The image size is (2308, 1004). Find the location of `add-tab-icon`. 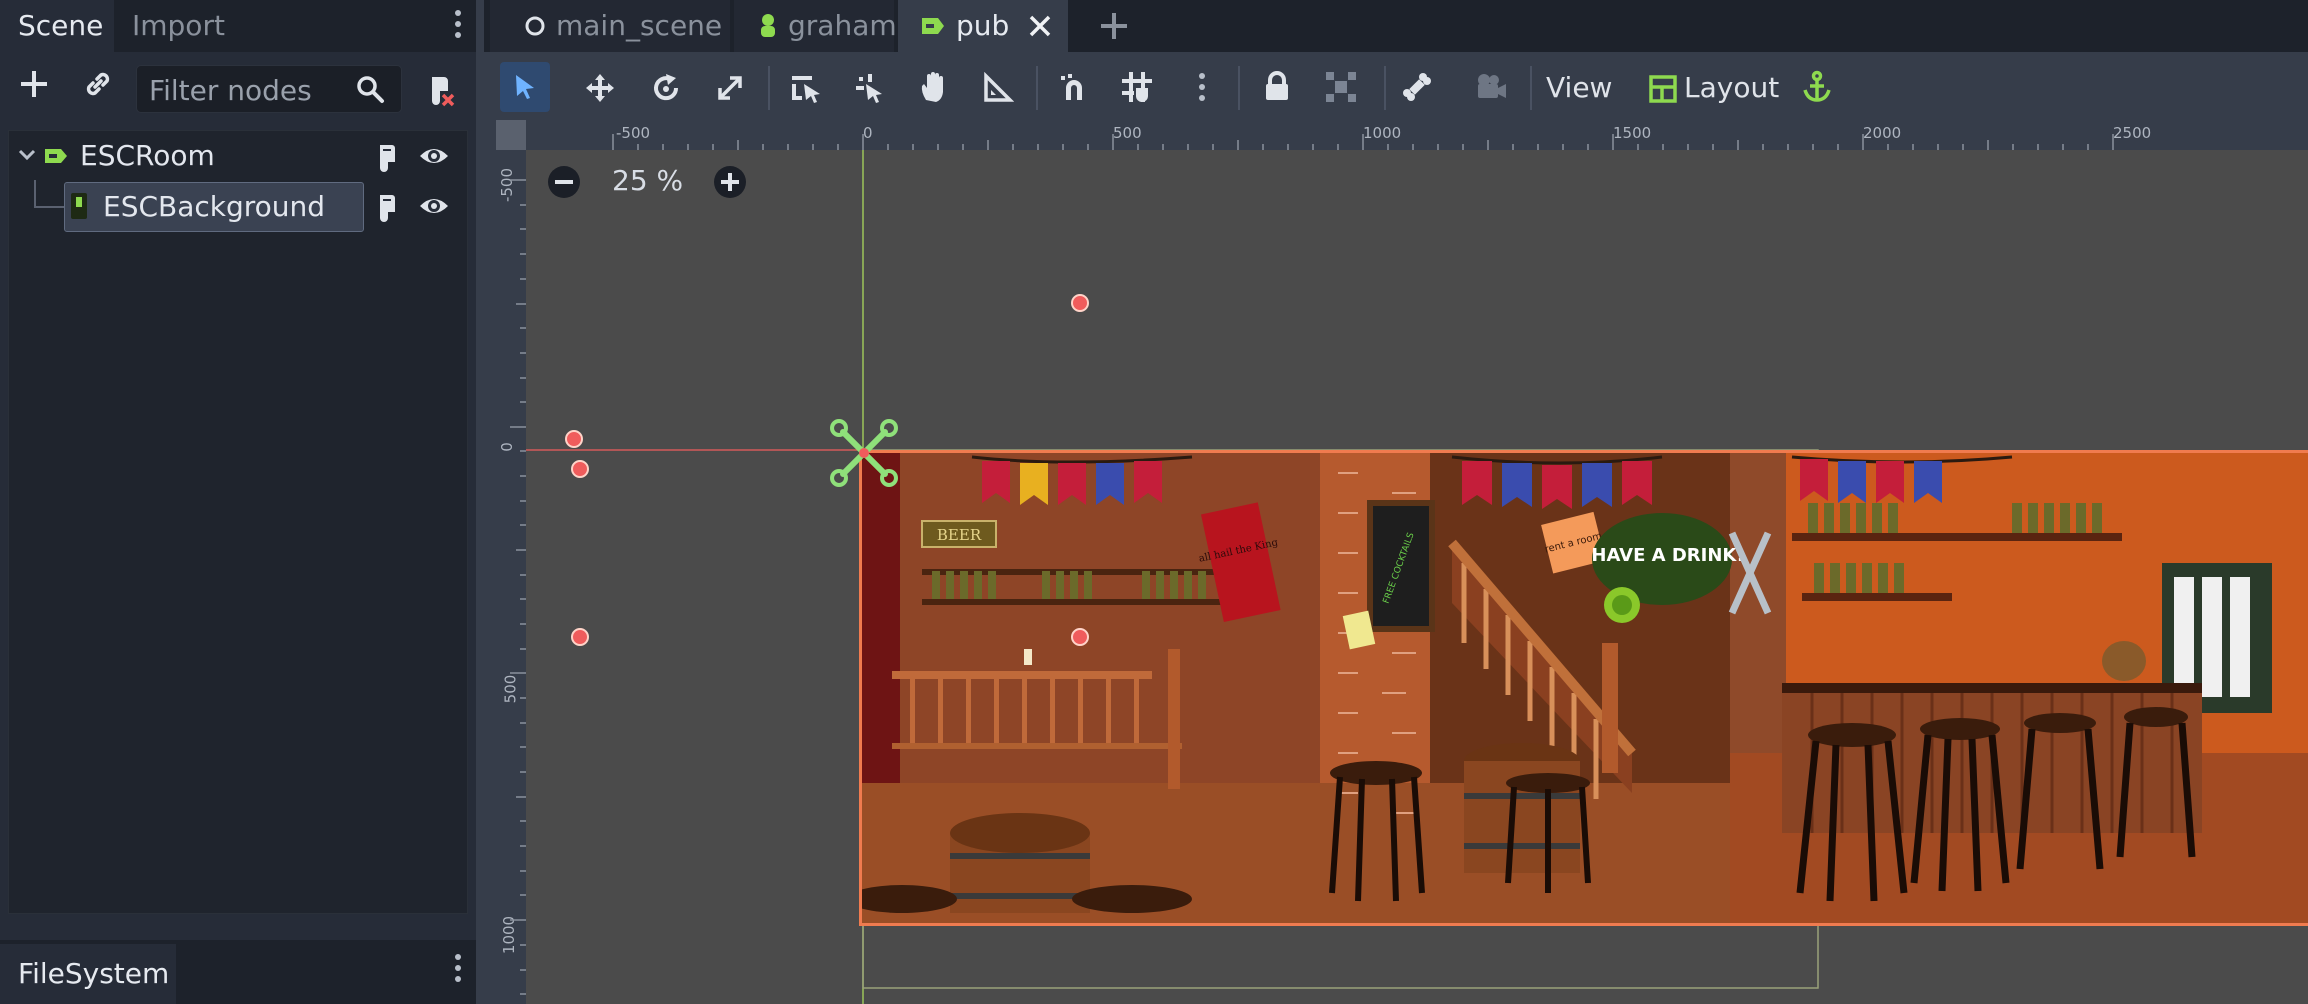

add-tab-icon is located at coordinates (1114, 26).